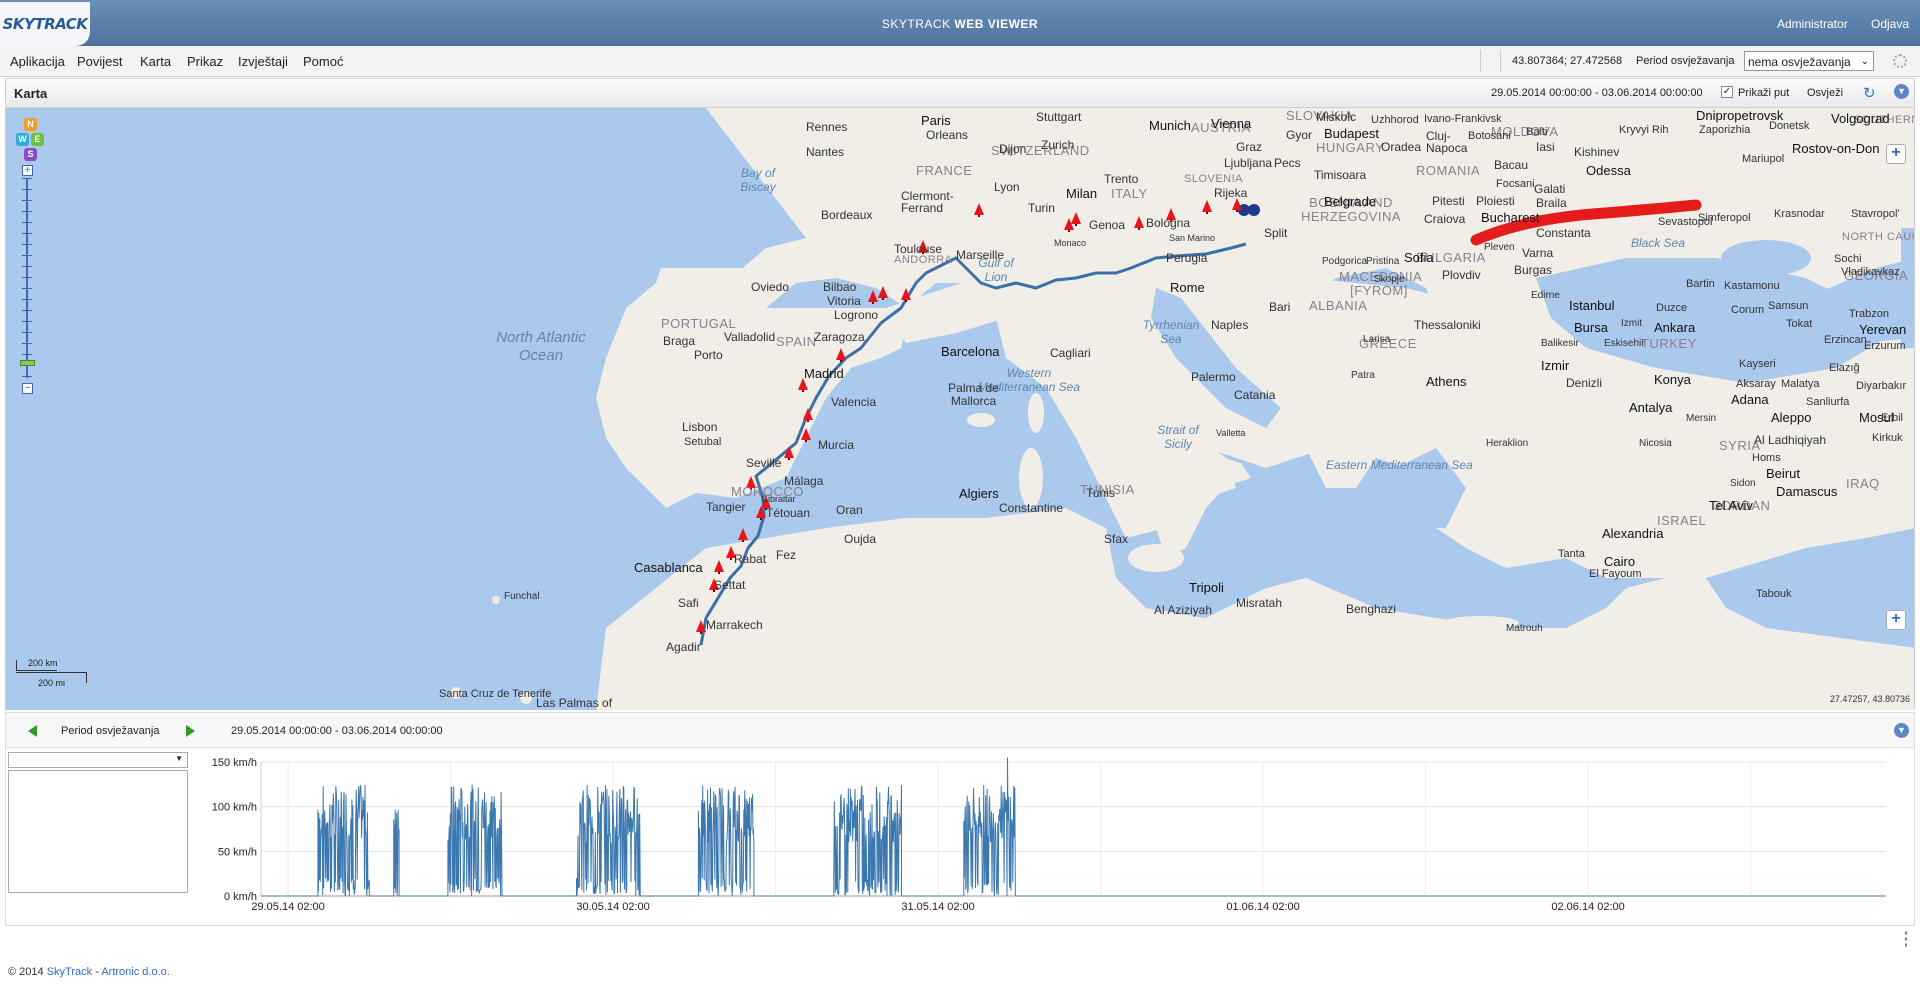  Describe the element at coordinates (1632, 323) in the screenshot. I see `city-label: Izmit` at that location.